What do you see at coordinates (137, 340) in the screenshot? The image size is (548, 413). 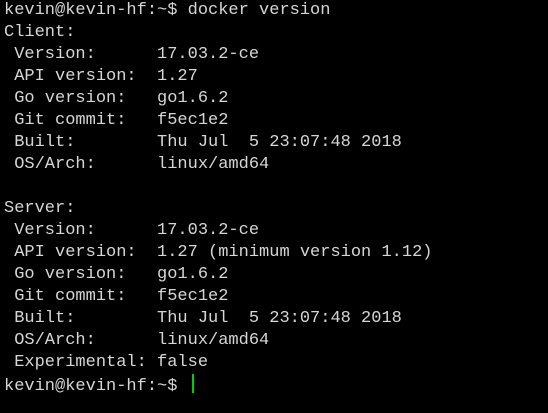 I see `server-os-arch-line: OS/Arch: linux/amd64` at bounding box center [137, 340].